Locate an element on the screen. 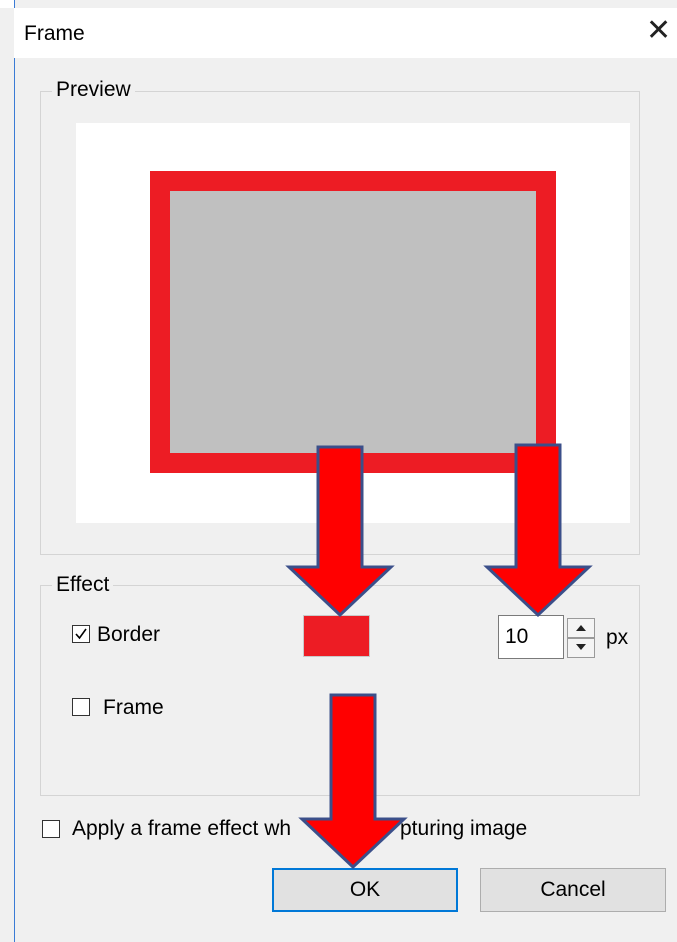 The height and width of the screenshot is (942, 677). apply-on-capture-label: Apply a frame effect wh is located at coordinates (182, 828).